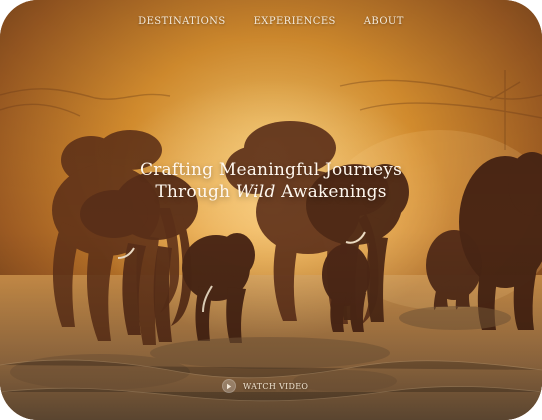 This screenshot has height=420, width=542. I want to click on hero-title-line-2: Through Wild Awakenings, so click(271, 192).